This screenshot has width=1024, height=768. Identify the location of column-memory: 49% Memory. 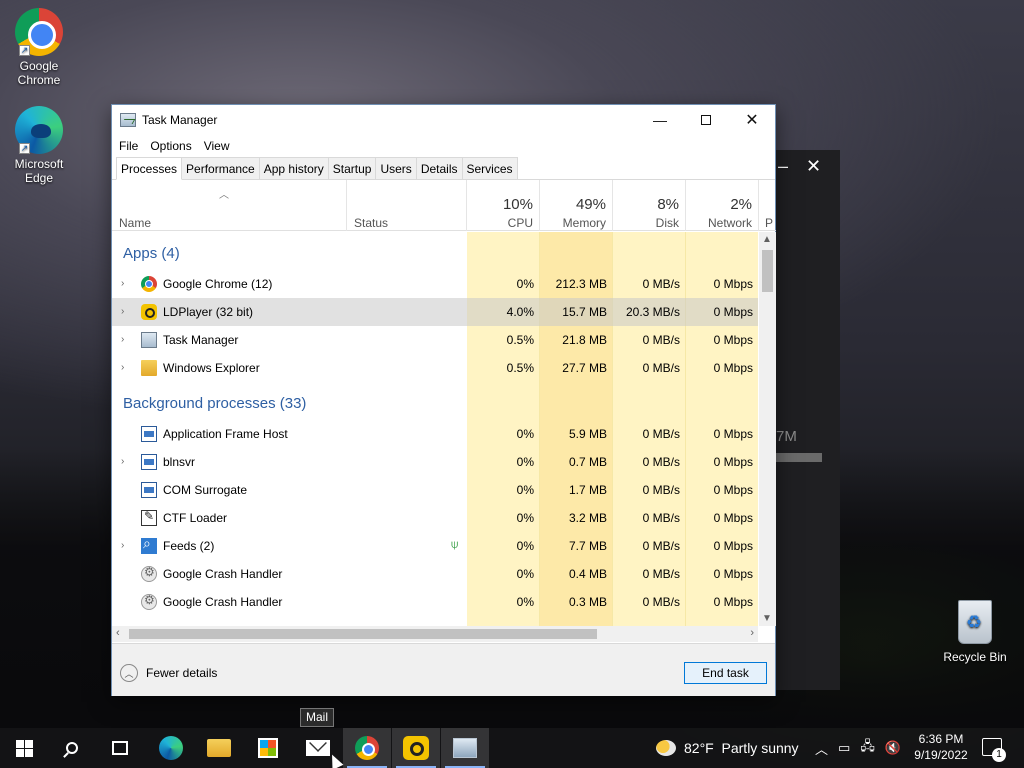
(576, 205).